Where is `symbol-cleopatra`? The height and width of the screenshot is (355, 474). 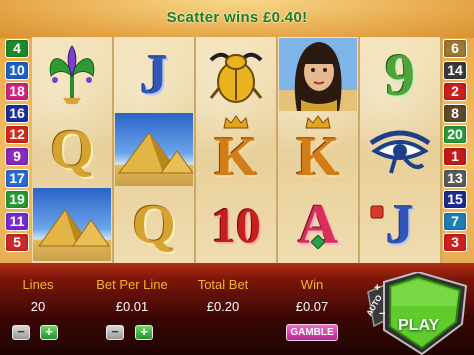 symbol-cleopatra is located at coordinates (318, 74).